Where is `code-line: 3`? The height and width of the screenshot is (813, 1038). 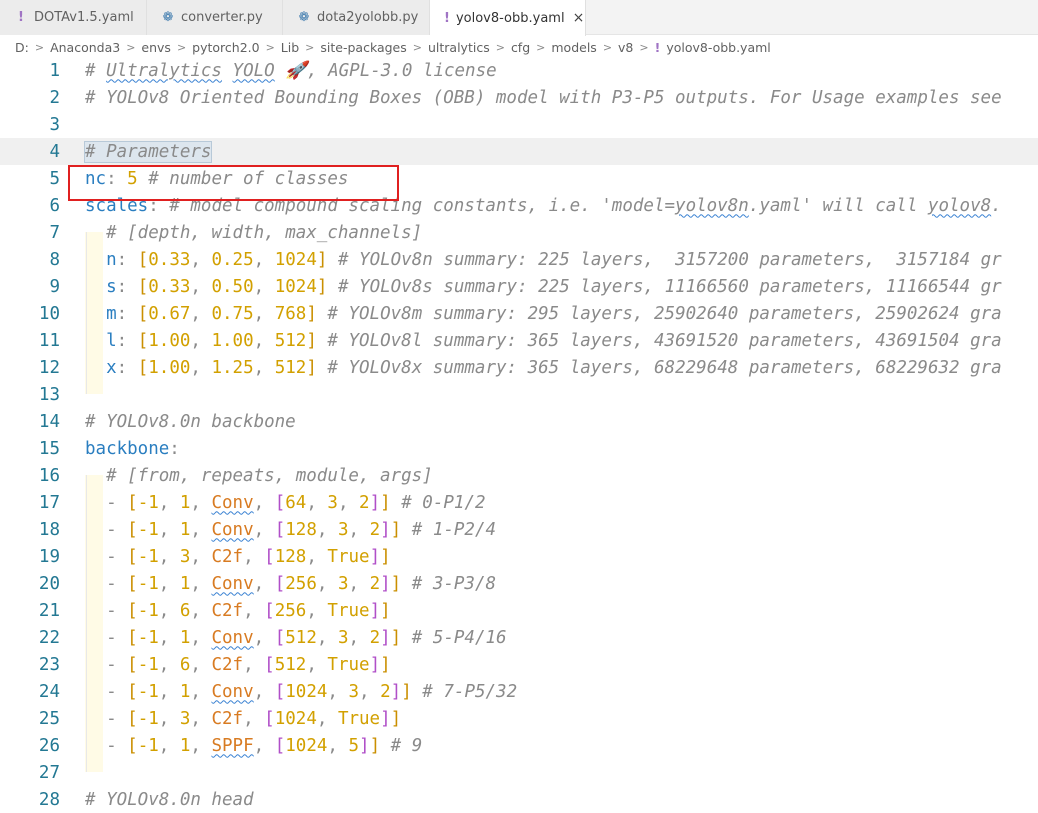 code-line: 3 is located at coordinates (519, 124).